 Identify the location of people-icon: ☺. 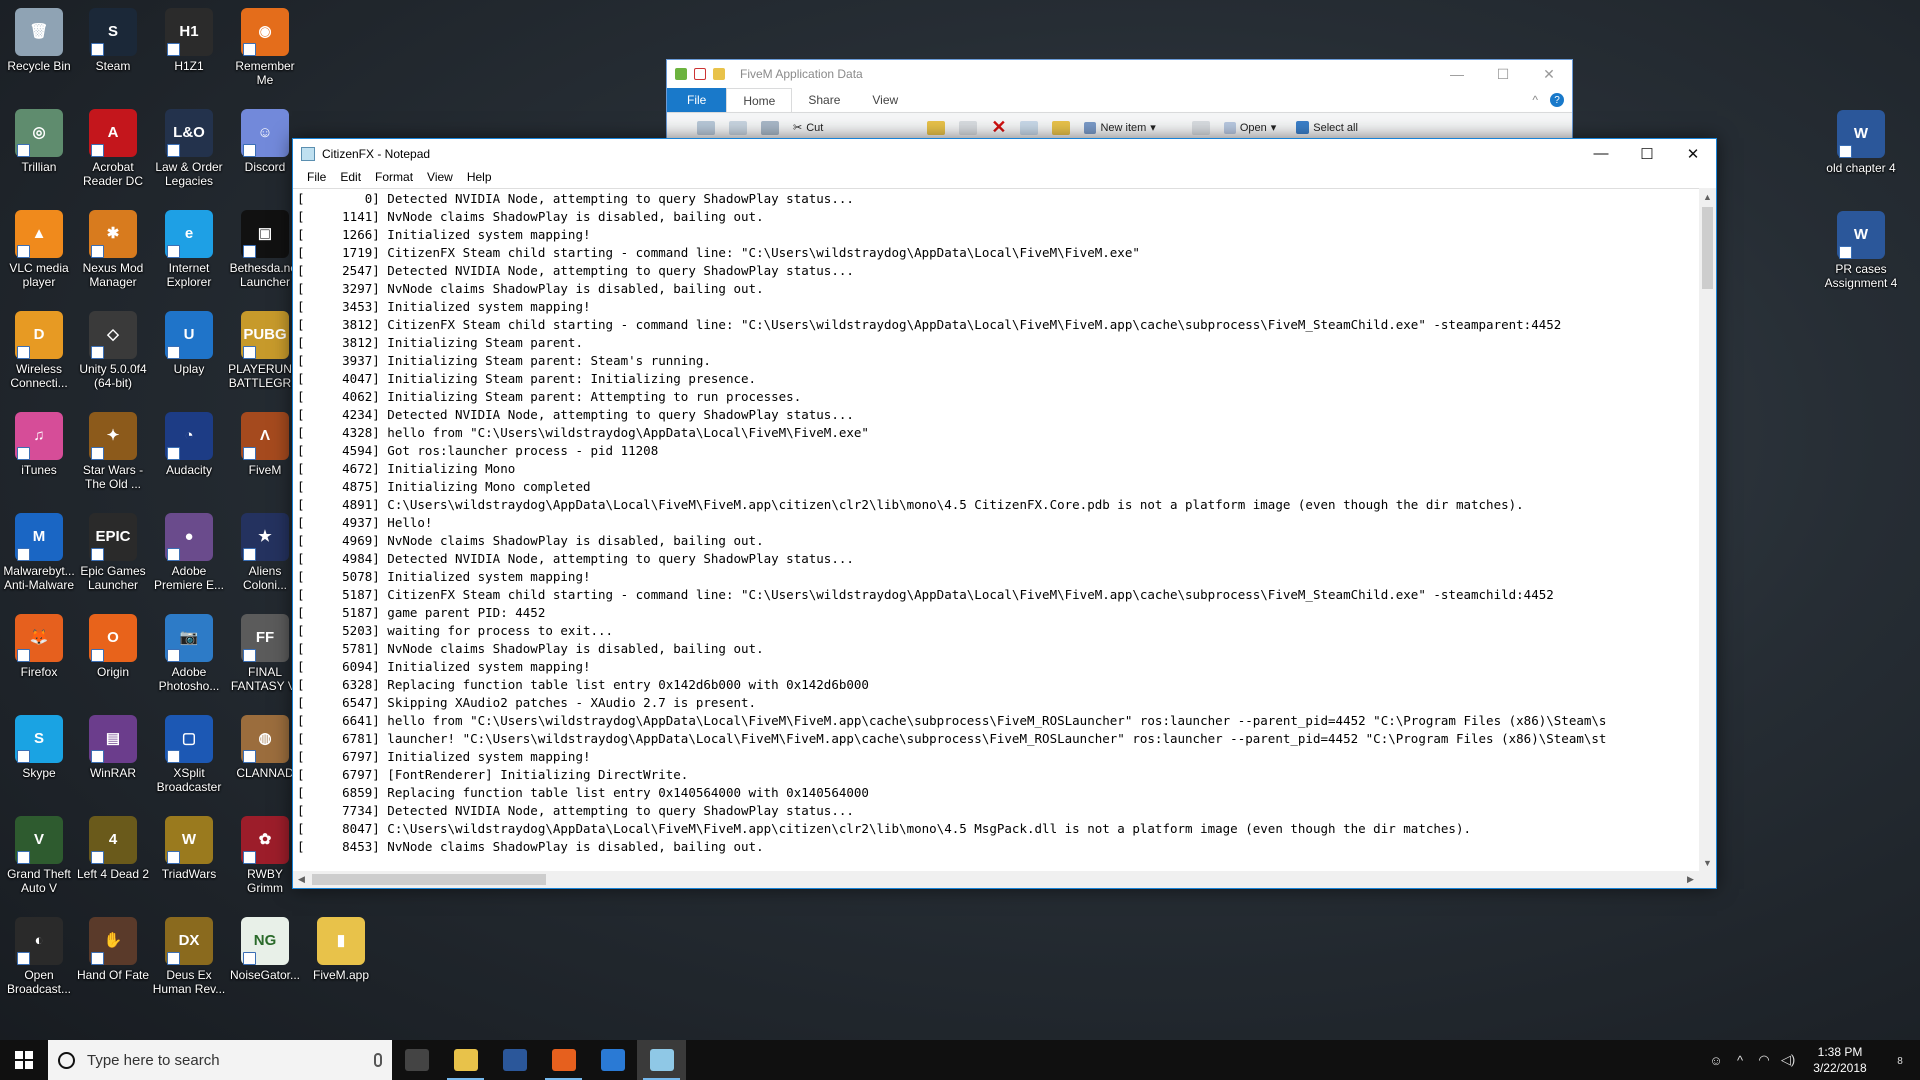
(1716, 1060).